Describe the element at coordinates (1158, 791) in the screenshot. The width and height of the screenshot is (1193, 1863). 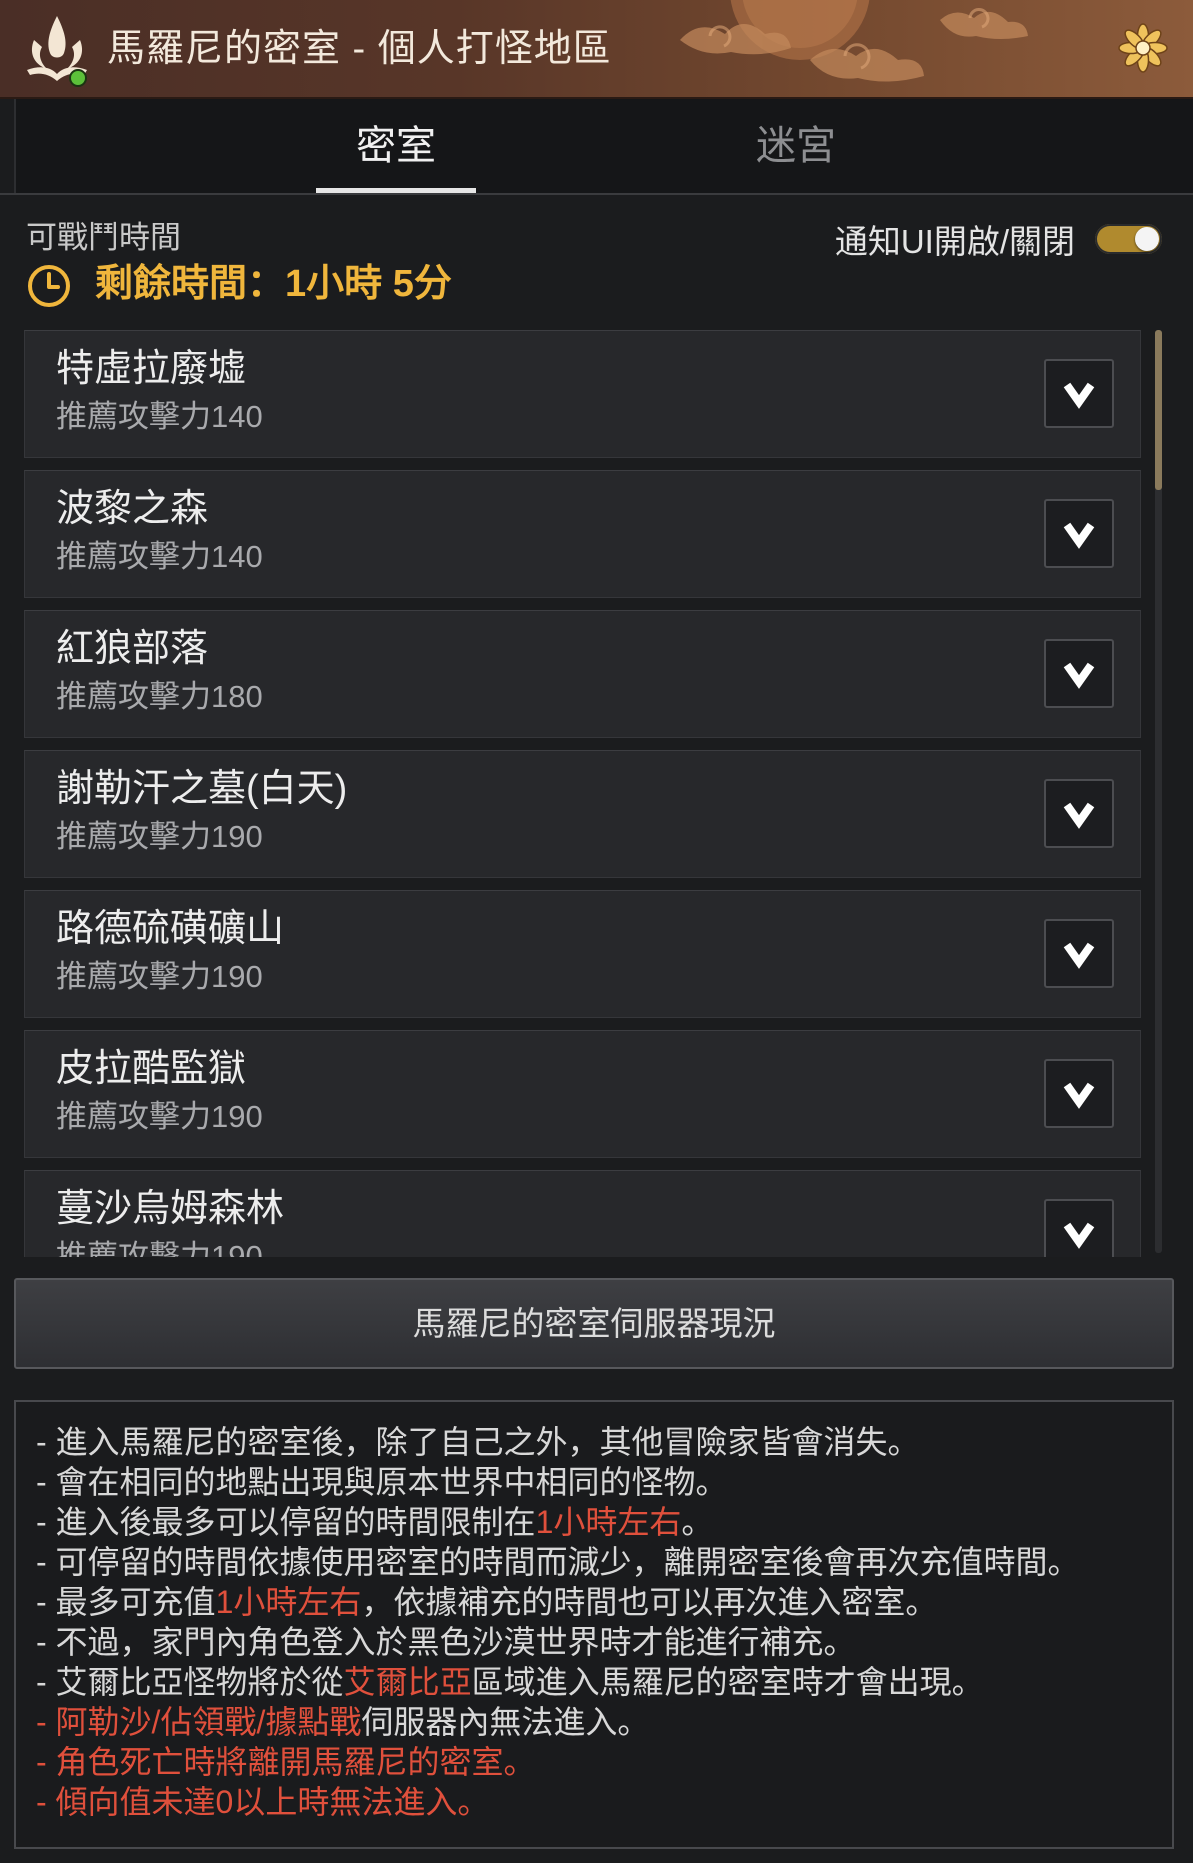
I see `scrollbar` at that location.